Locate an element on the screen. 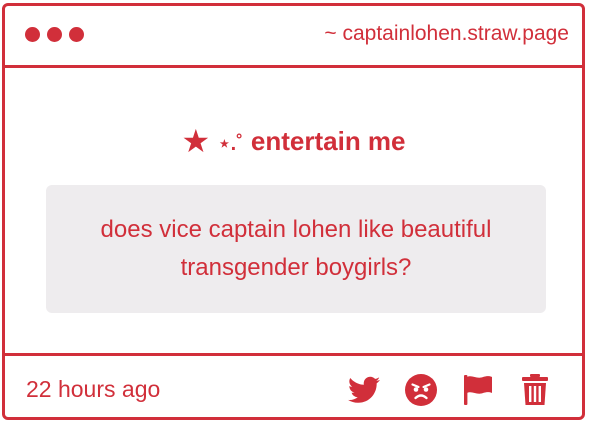 This screenshot has width=597, height=431. trash-icon is located at coordinates (535, 390).